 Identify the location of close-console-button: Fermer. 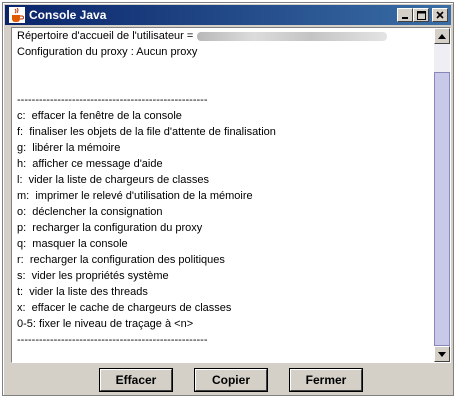
(326, 380).